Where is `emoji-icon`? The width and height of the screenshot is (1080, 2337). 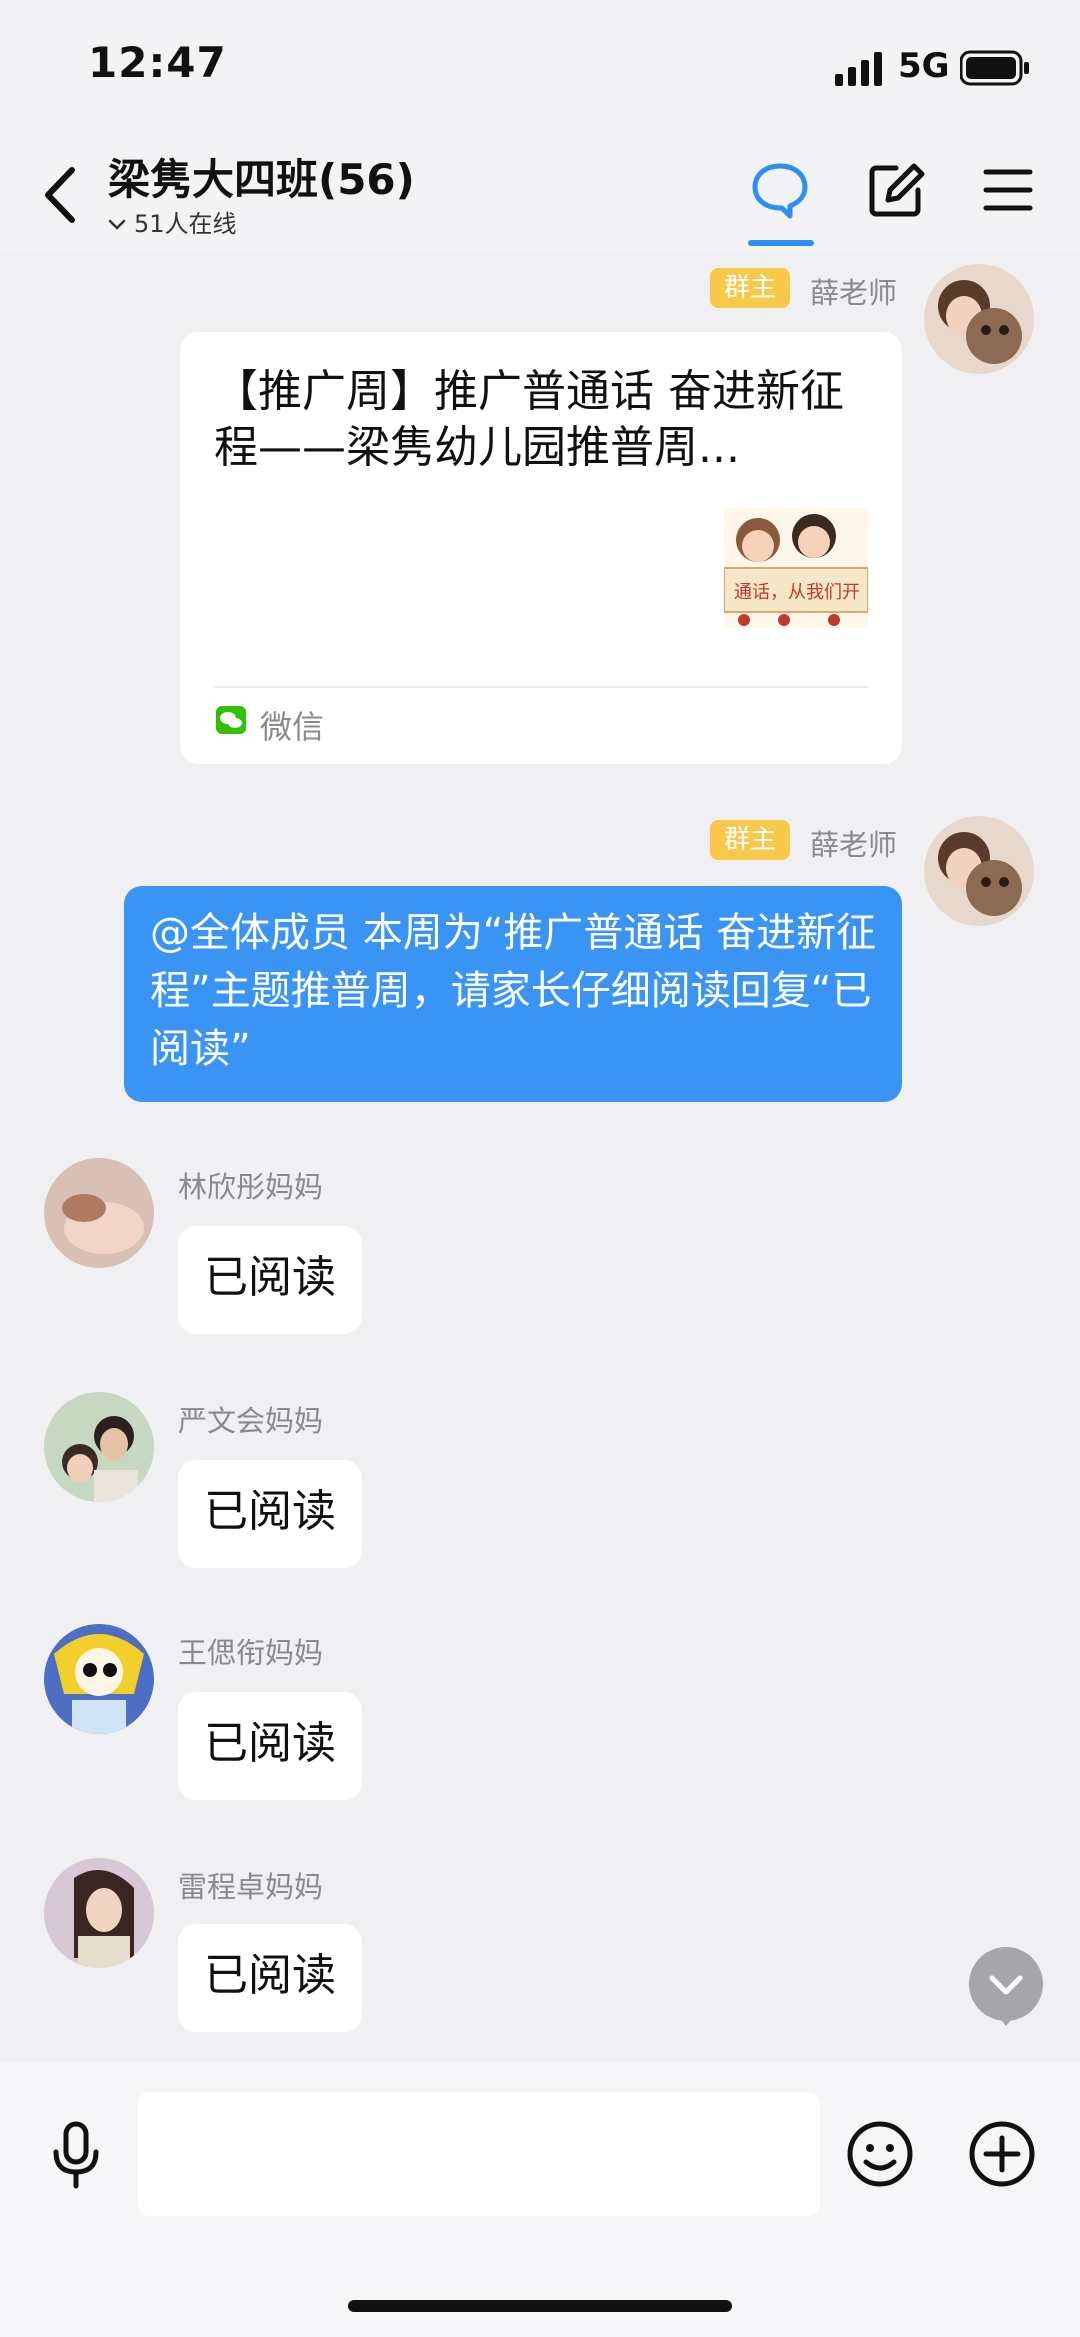
emoji-icon is located at coordinates (880, 2154).